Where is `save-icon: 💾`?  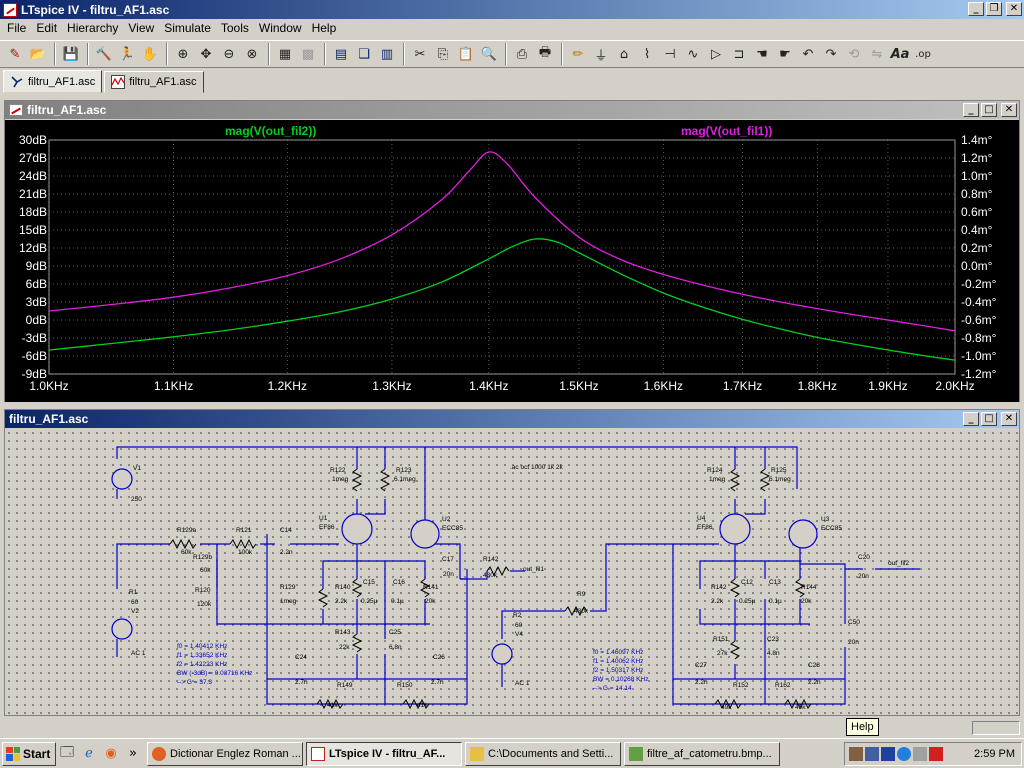 save-icon: 💾 is located at coordinates (71, 54).